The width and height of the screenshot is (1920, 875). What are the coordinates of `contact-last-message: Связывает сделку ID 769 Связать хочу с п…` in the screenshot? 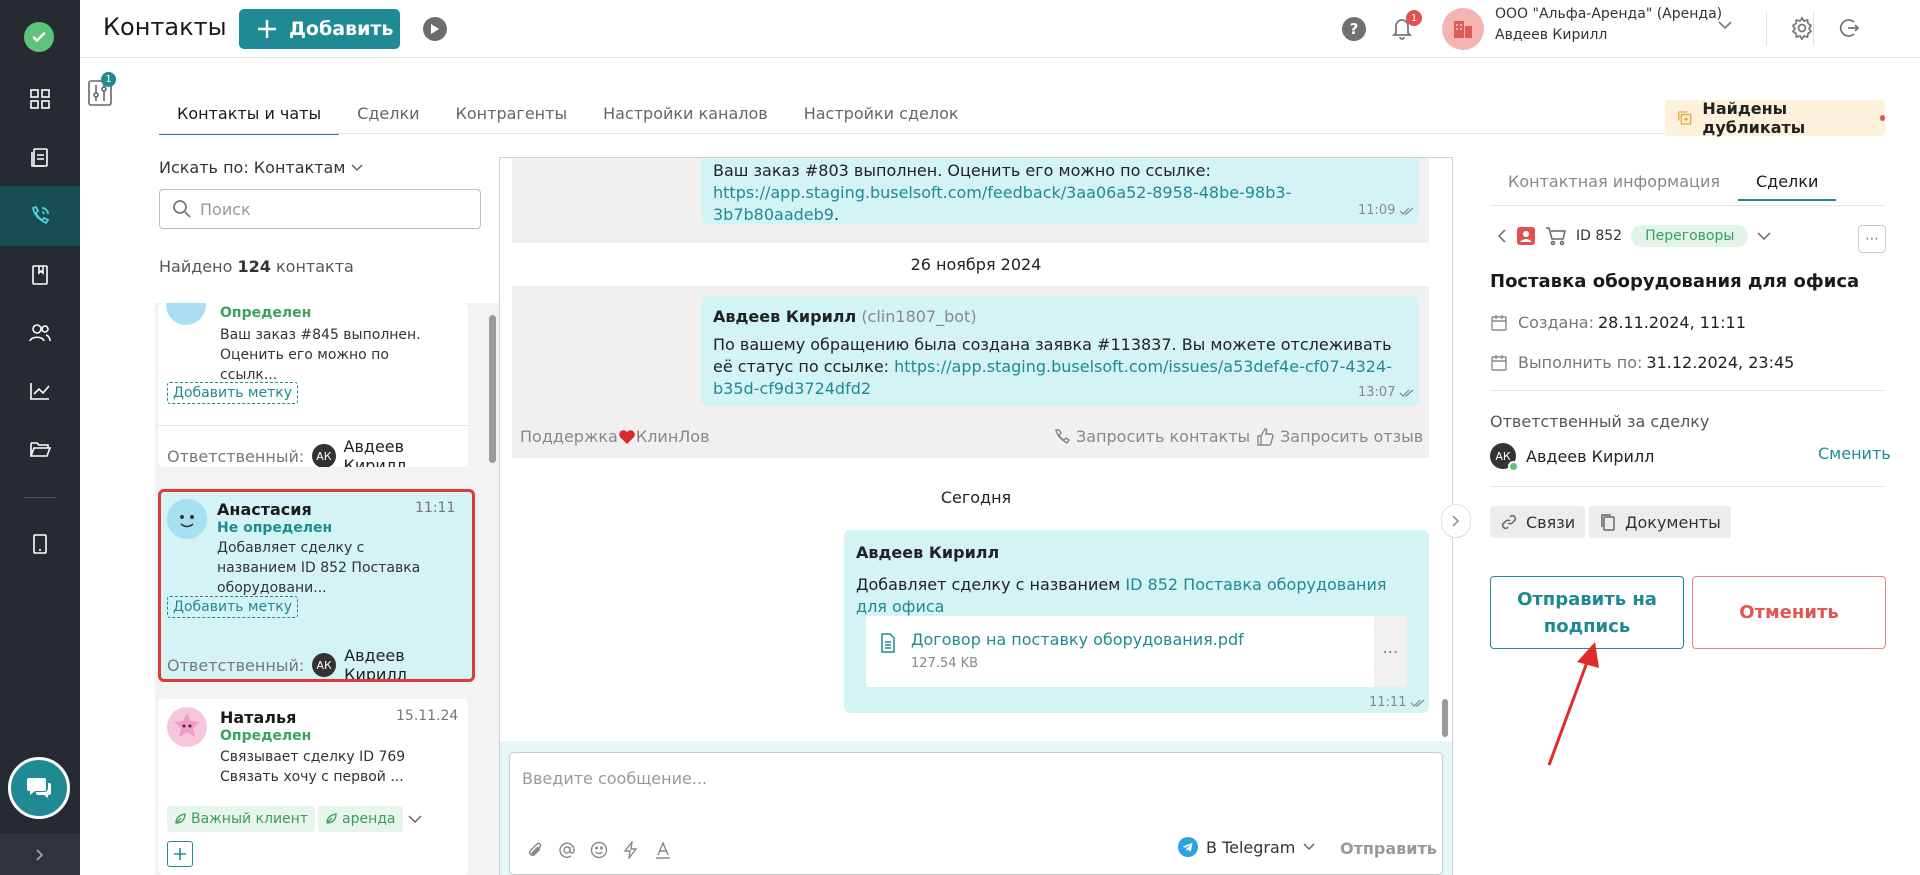 It's located at (313, 767).